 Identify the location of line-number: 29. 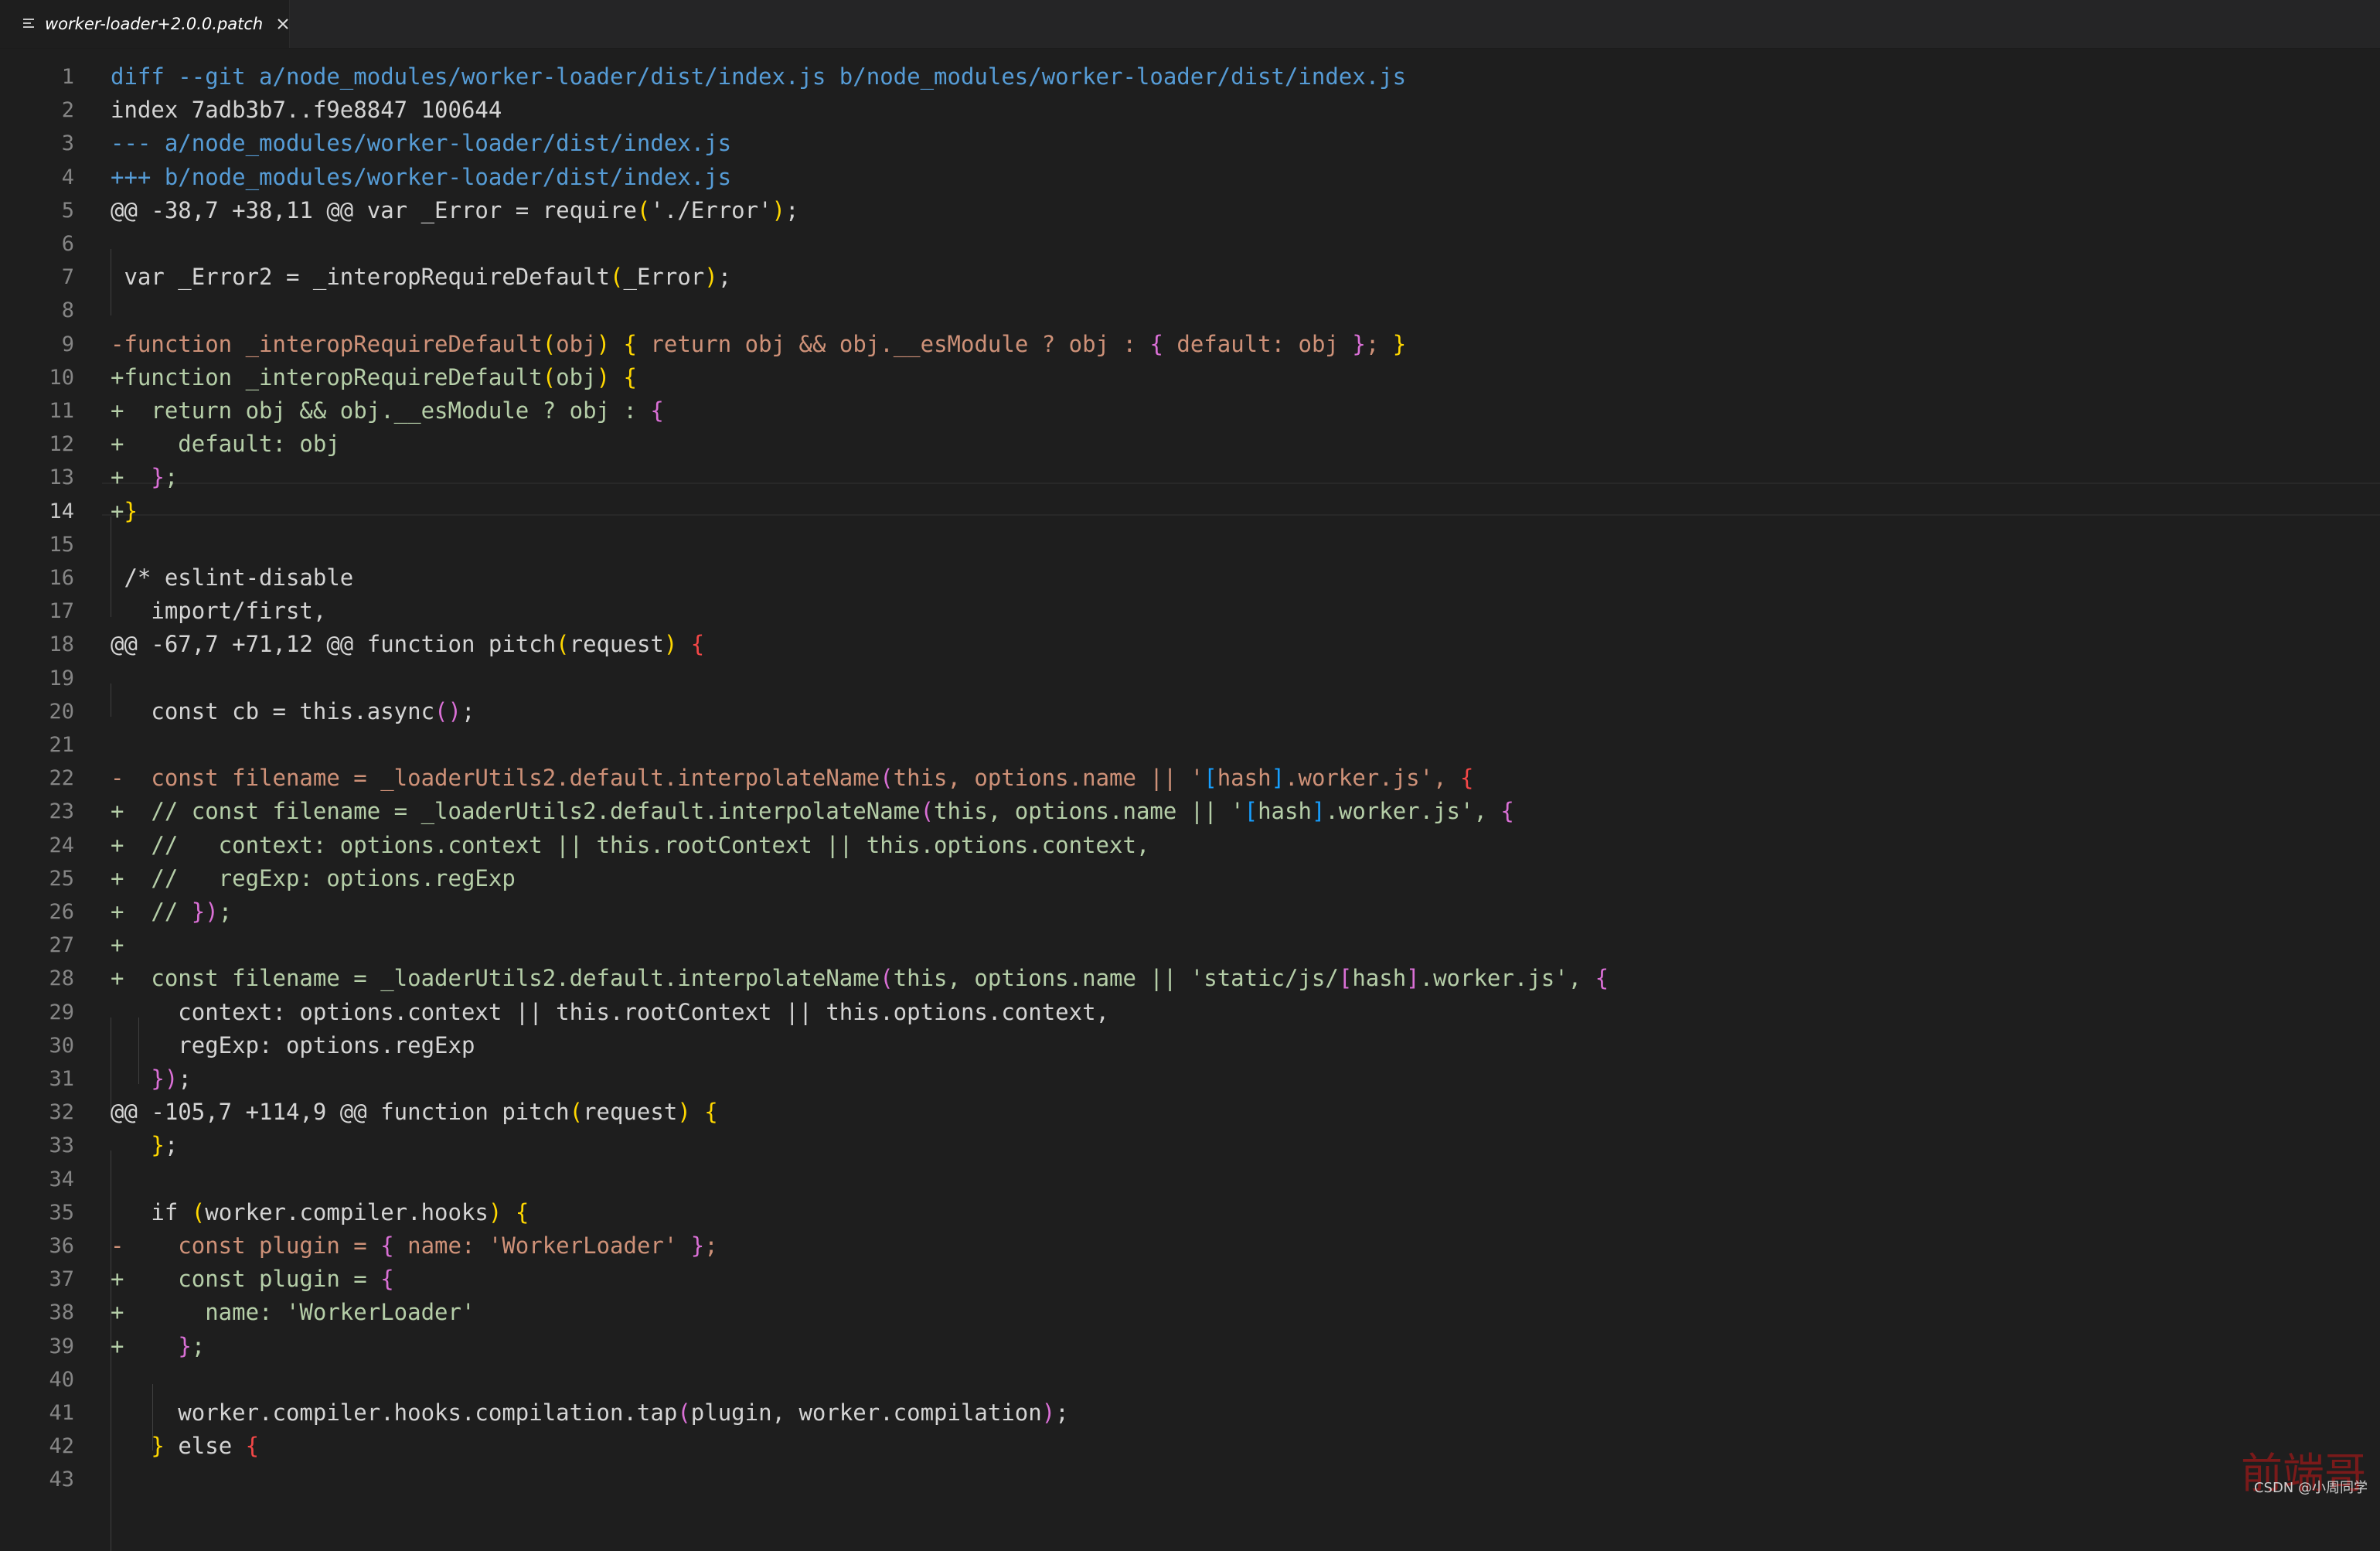
(62, 1012).